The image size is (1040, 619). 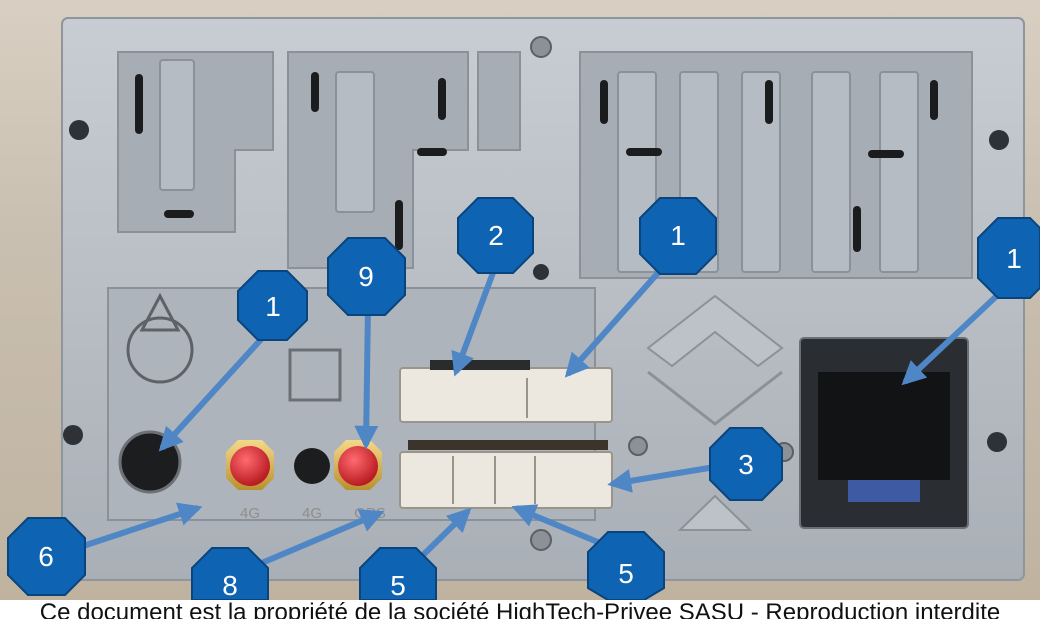 I want to click on callout-5-left: 5, so click(x=398, y=573).